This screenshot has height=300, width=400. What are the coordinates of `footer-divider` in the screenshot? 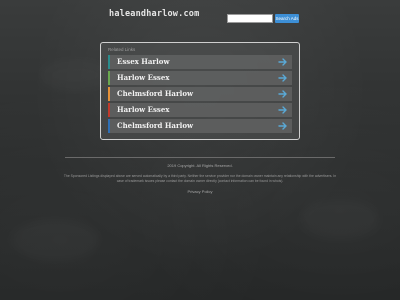 It's located at (200, 157).